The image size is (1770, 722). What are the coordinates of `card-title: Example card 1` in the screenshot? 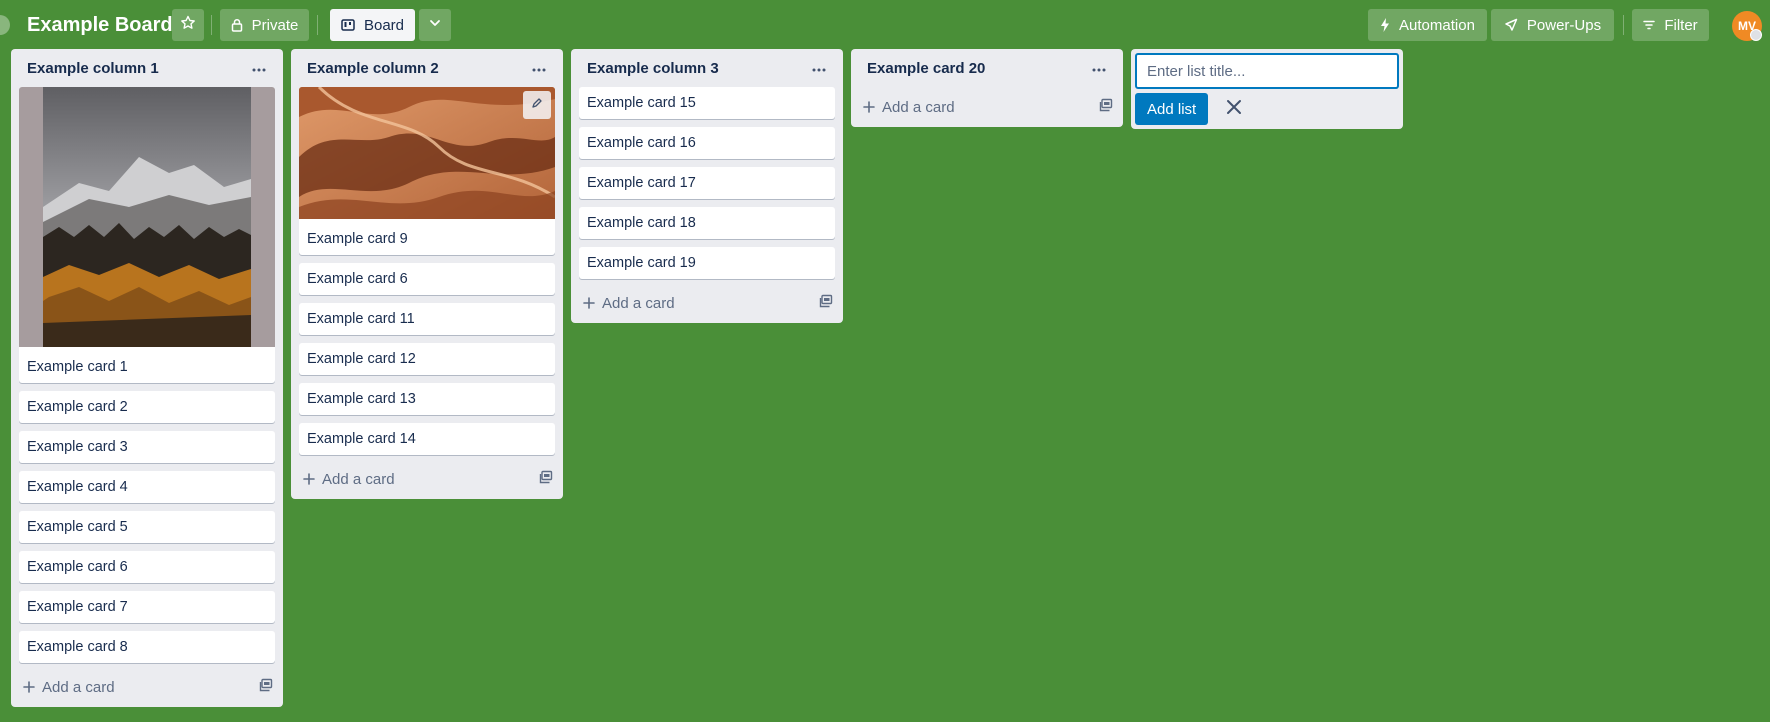 It's located at (77, 367).